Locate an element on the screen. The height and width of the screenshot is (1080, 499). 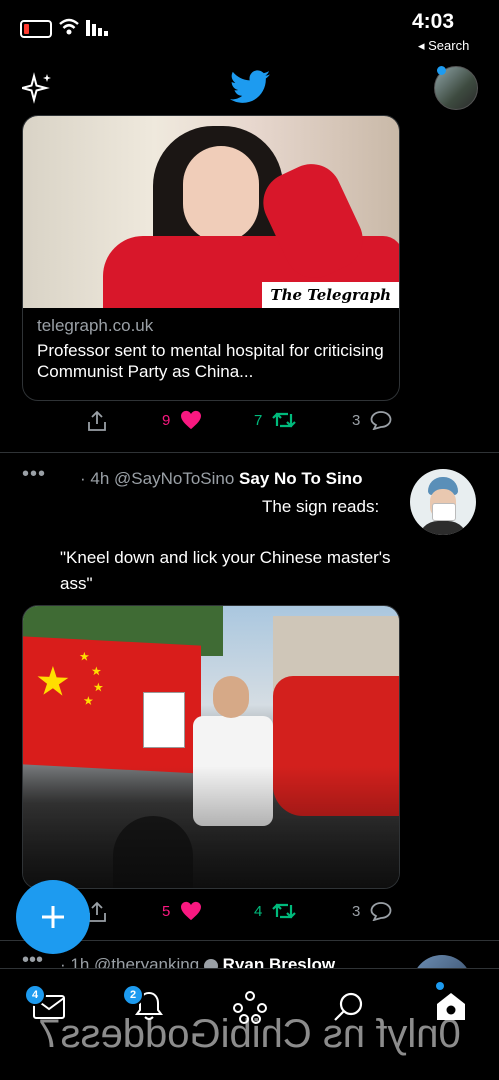
battery-icon is located at coordinates (36, 29).